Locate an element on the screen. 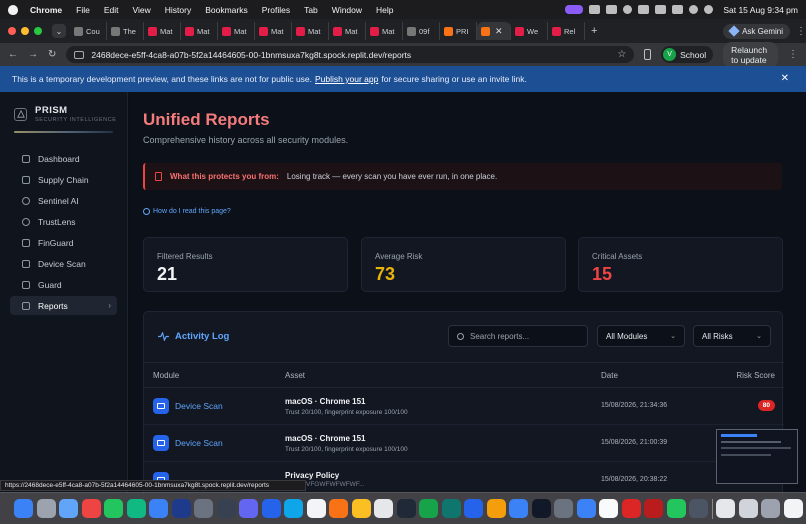 The image size is (806, 524). browser-tab: 09f is located at coordinates (421, 31).